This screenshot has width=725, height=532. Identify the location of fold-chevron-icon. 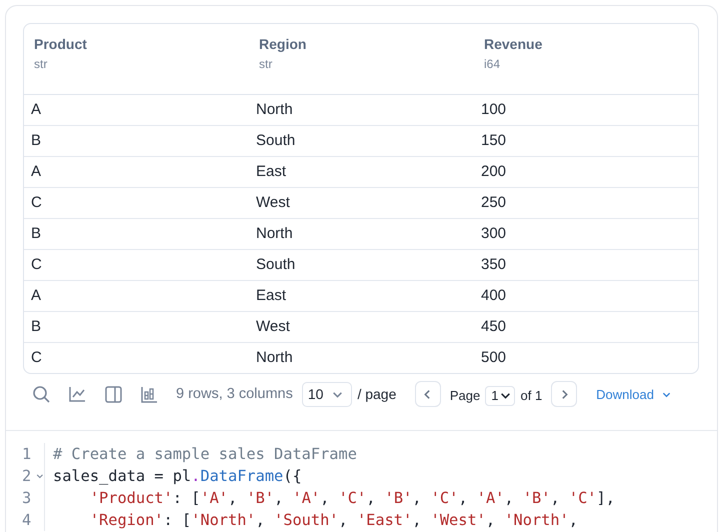
(40, 476).